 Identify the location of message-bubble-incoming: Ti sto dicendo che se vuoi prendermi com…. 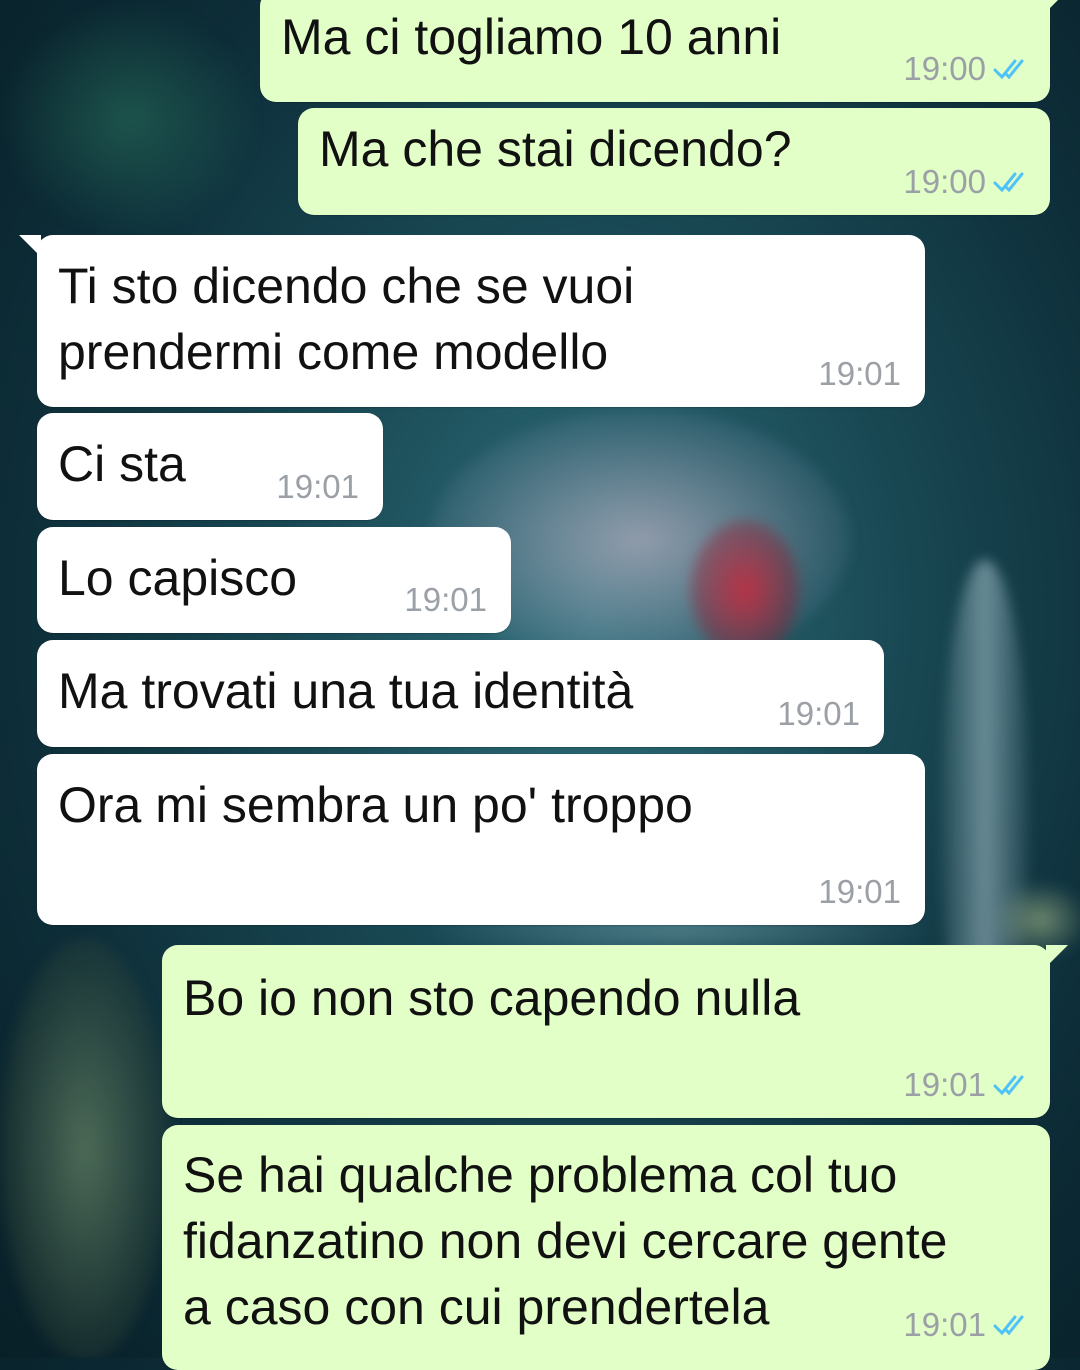
(472, 321).